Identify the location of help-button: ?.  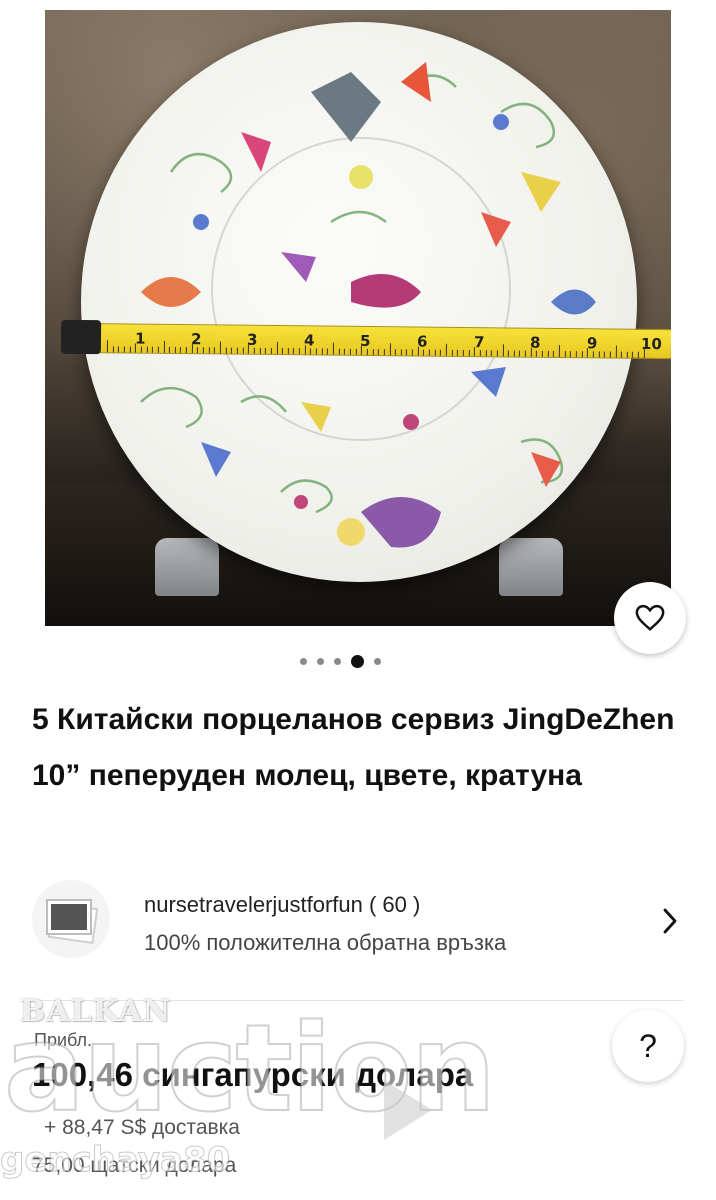
(648, 1046).